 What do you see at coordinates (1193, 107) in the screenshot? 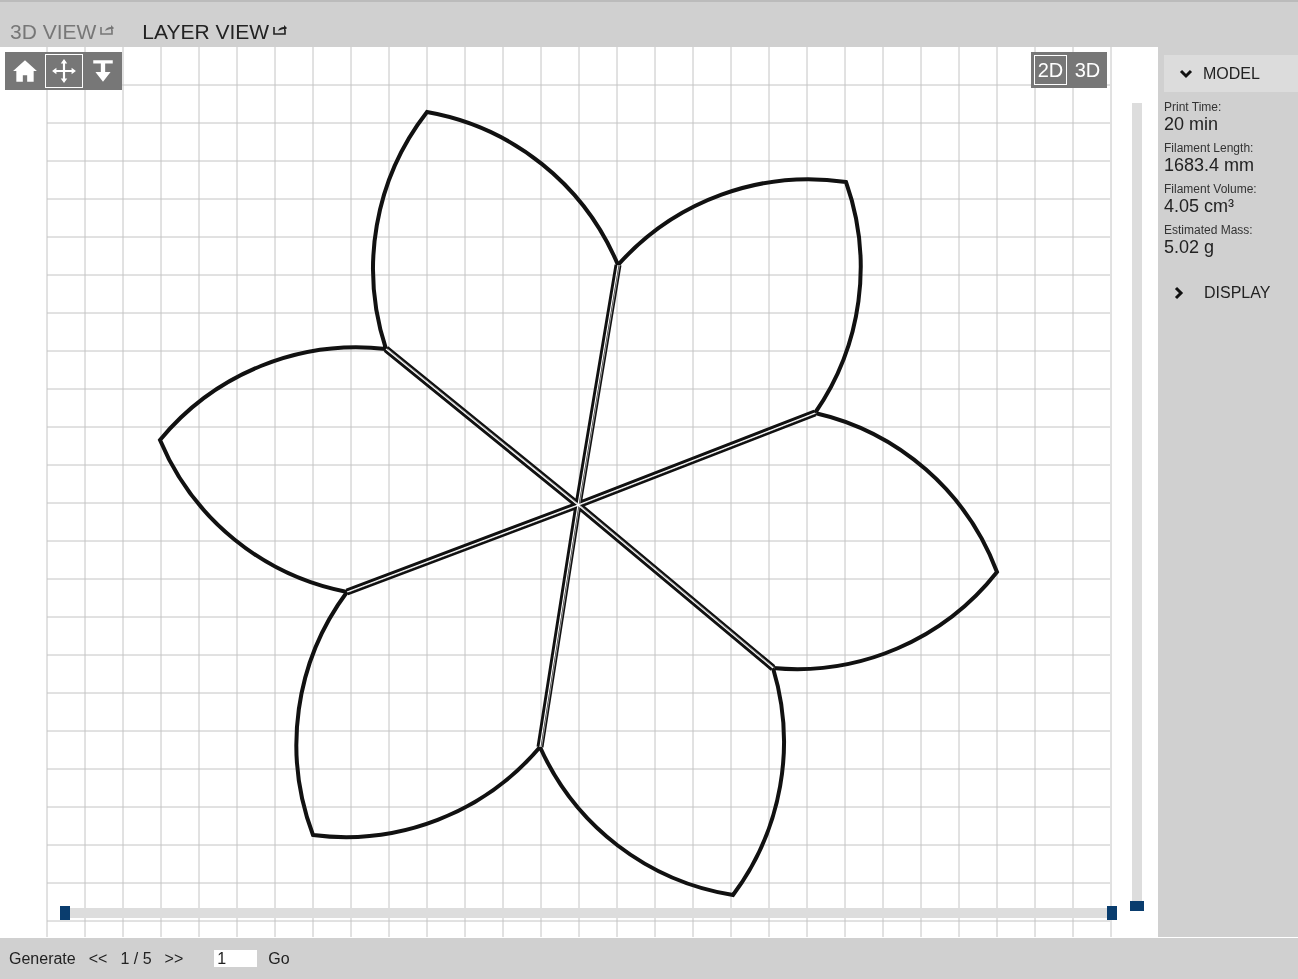
I see `stat-label: Print Time:` at bounding box center [1193, 107].